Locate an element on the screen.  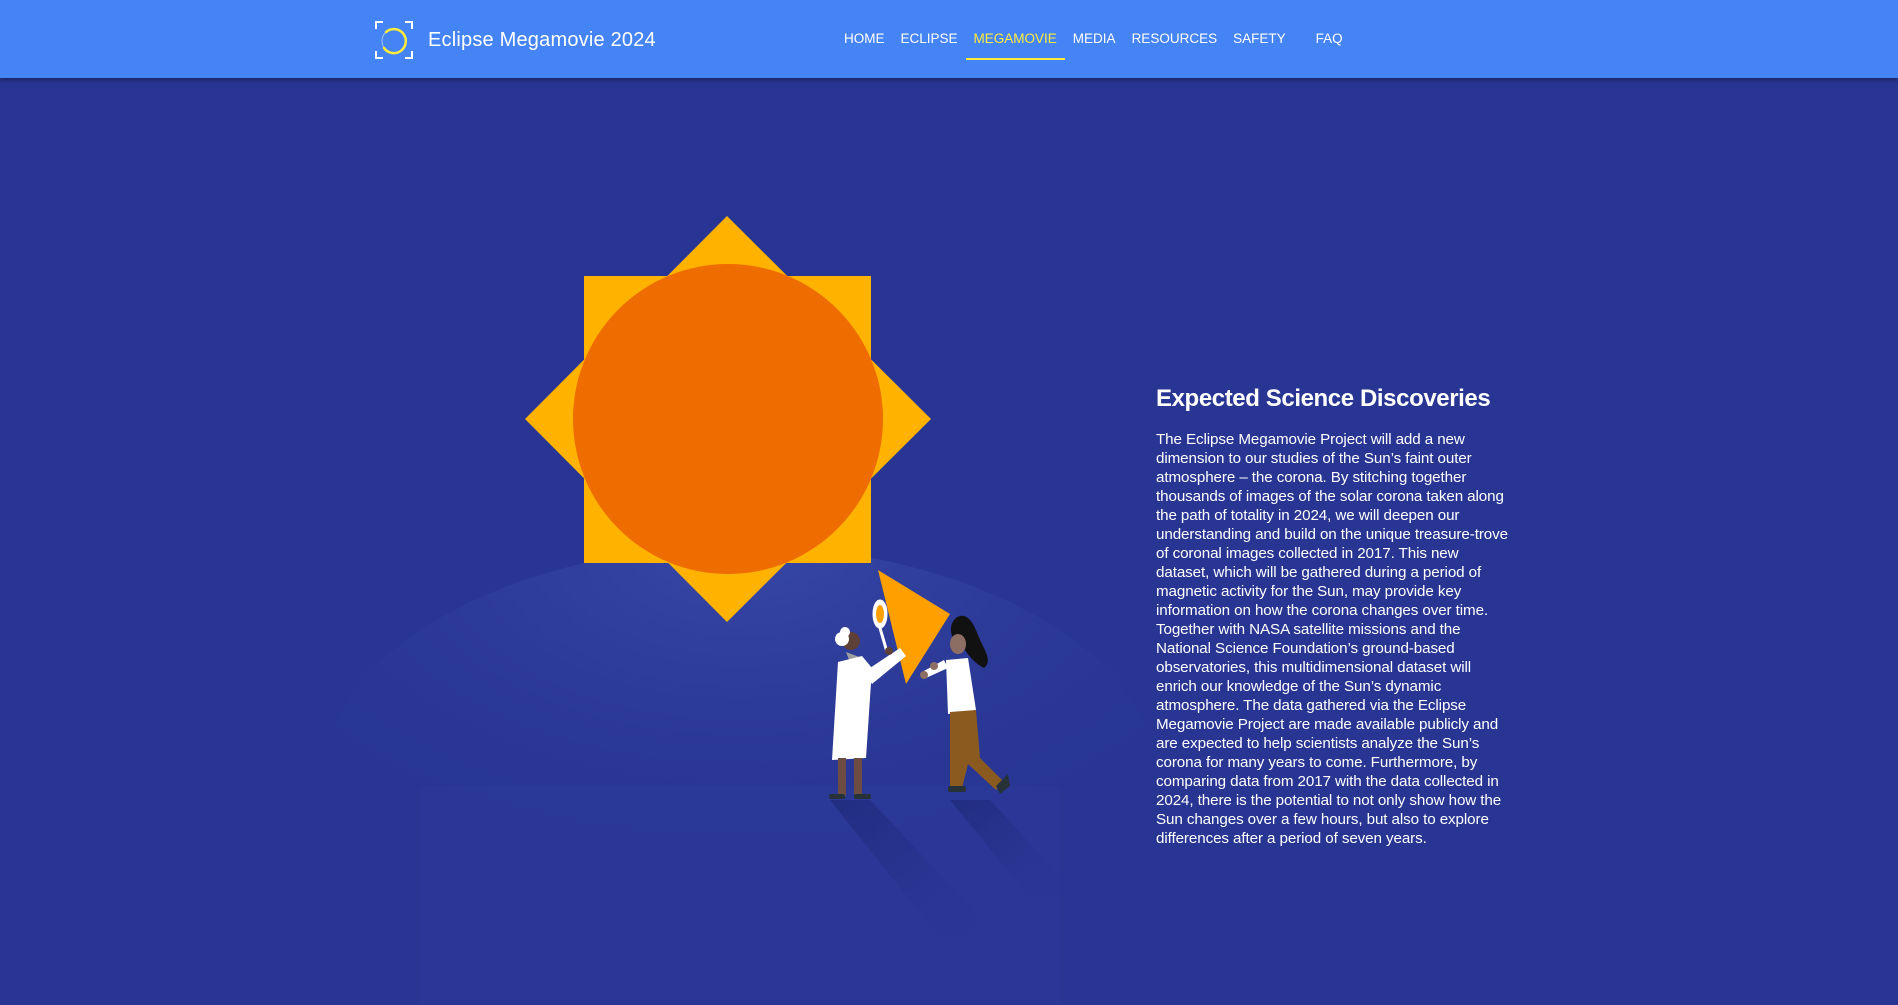
nav-safety: SAFETY is located at coordinates (1259, 39).